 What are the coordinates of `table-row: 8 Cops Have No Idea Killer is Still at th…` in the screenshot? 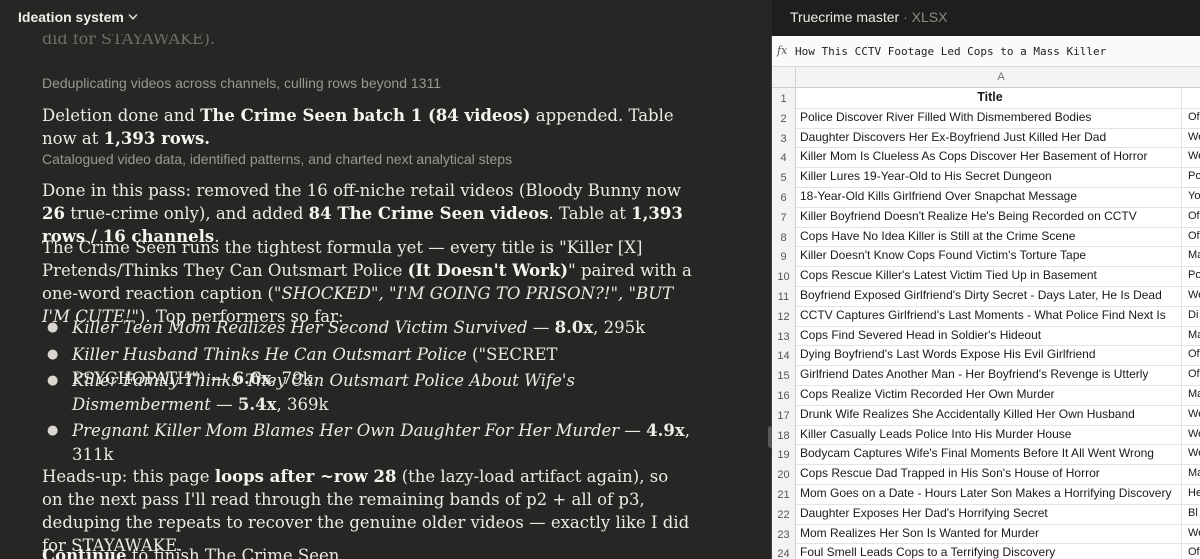 It's located at (986, 237).